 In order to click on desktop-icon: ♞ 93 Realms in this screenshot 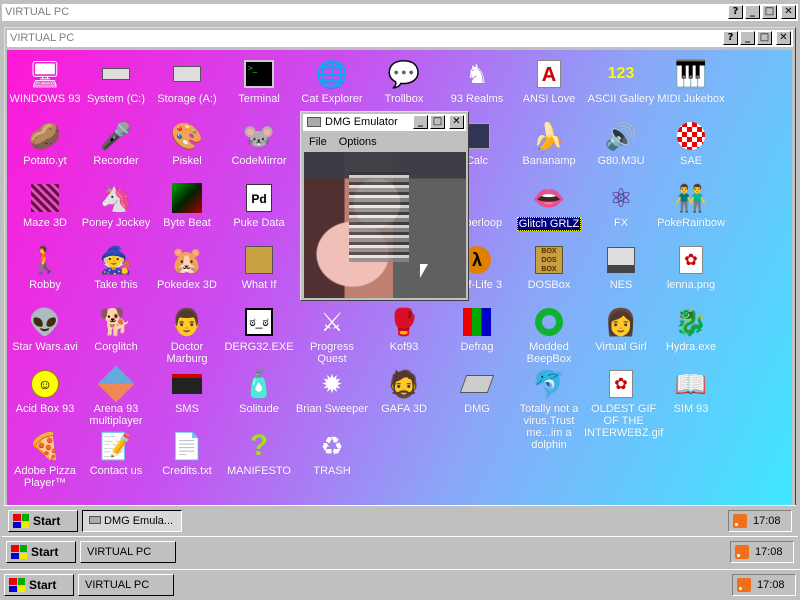, I will do `click(477, 81)`.